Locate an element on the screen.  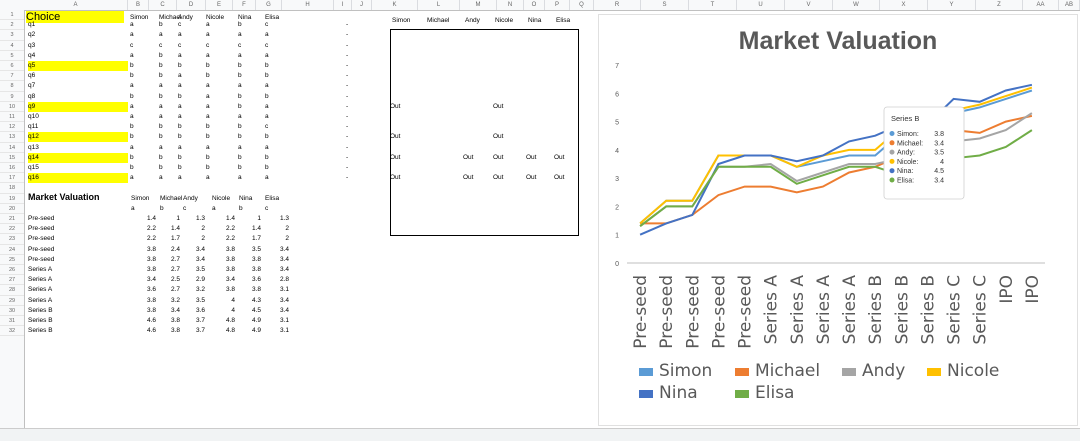
column-header-b: B is located at coordinates (138, 5).